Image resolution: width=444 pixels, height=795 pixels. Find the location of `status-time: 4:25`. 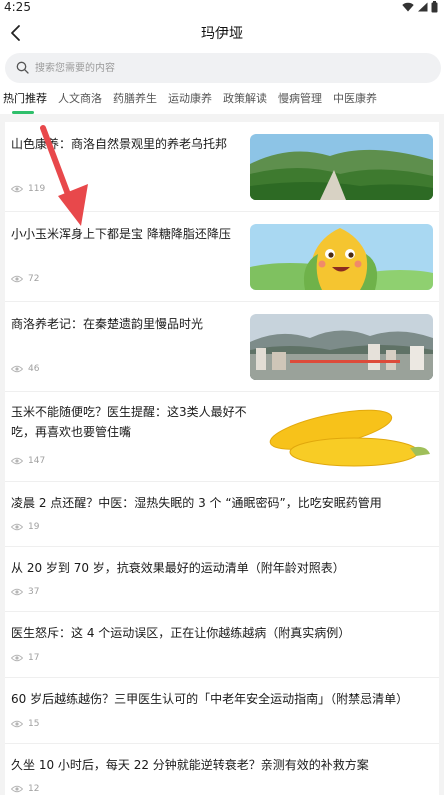

status-time: 4:25 is located at coordinates (17, 7).